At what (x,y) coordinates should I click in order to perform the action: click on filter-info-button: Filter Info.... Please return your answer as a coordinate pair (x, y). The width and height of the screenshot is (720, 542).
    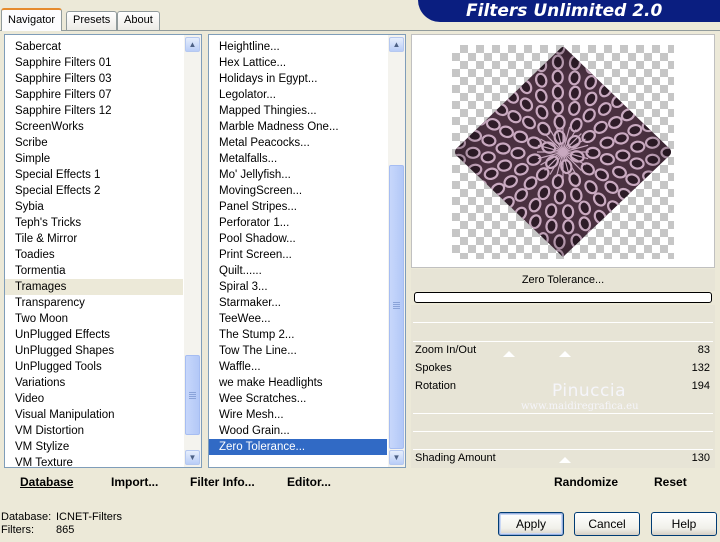
    Looking at the image, I should click on (222, 482).